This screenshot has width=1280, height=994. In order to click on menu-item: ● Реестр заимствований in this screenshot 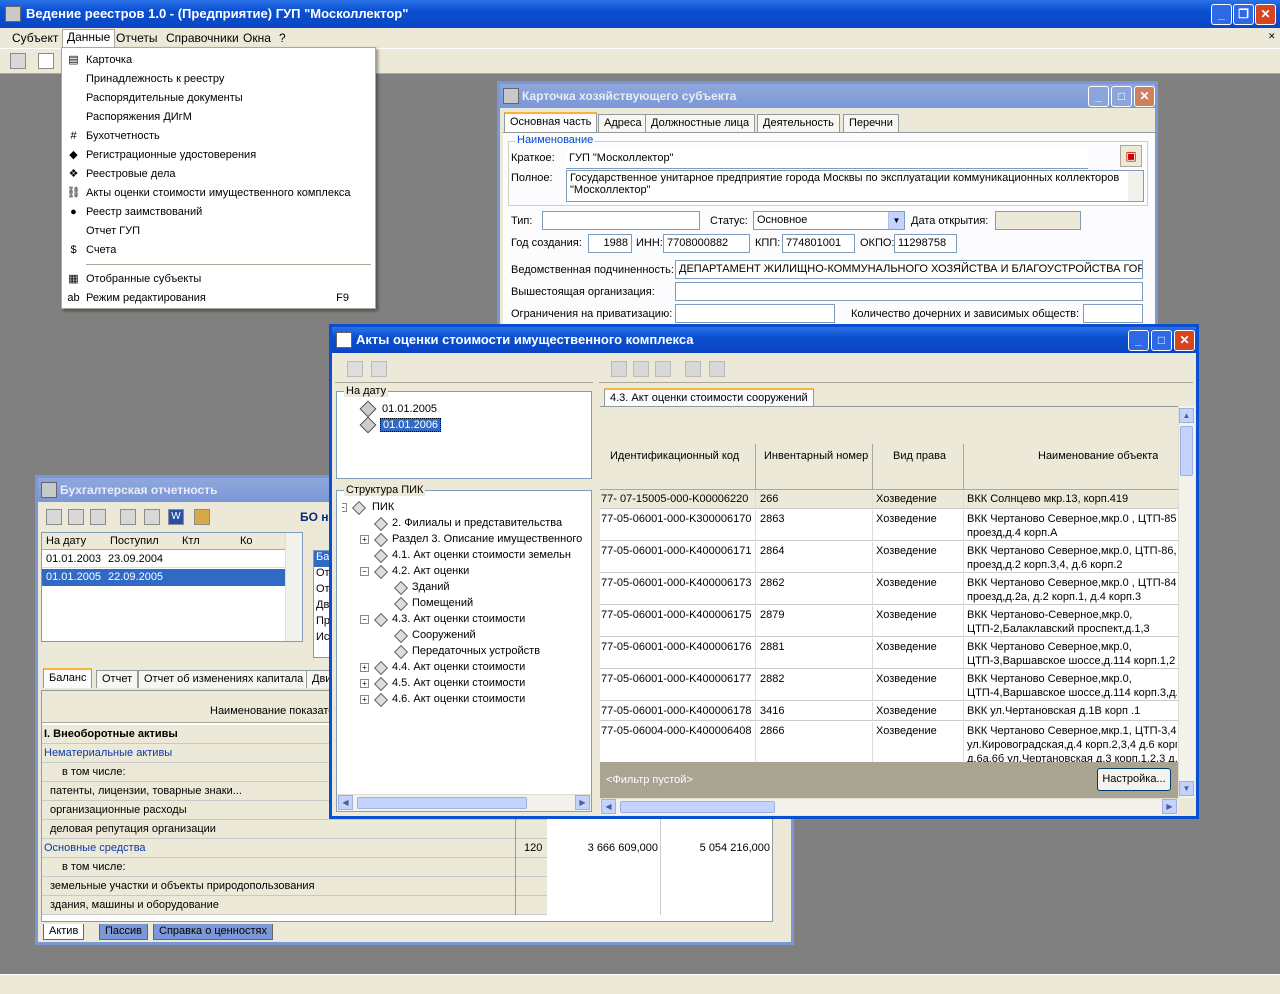, I will do `click(218, 212)`.